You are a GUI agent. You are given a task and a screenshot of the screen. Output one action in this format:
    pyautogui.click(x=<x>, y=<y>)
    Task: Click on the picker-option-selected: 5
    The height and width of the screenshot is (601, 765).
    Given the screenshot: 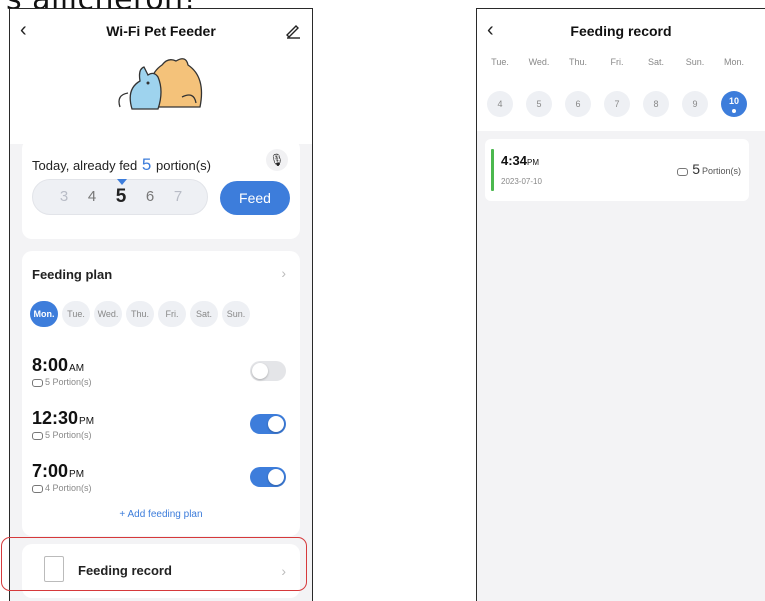 What is the action you would take?
    pyautogui.click(x=121, y=197)
    